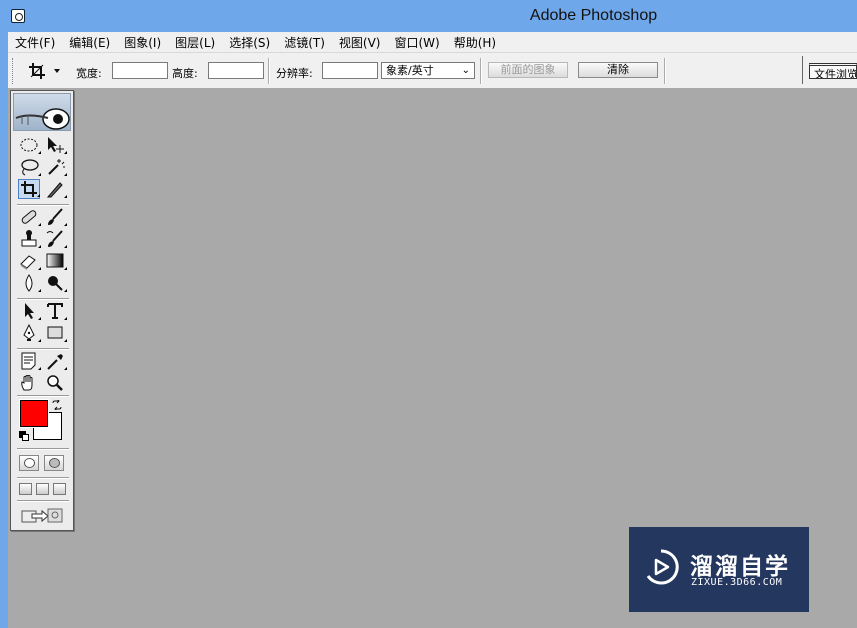  I want to click on options-bar: 宽度: 高度: 分辨率: 象素/英寸 ⌄ 前面的图象 清除, so click(432, 70).